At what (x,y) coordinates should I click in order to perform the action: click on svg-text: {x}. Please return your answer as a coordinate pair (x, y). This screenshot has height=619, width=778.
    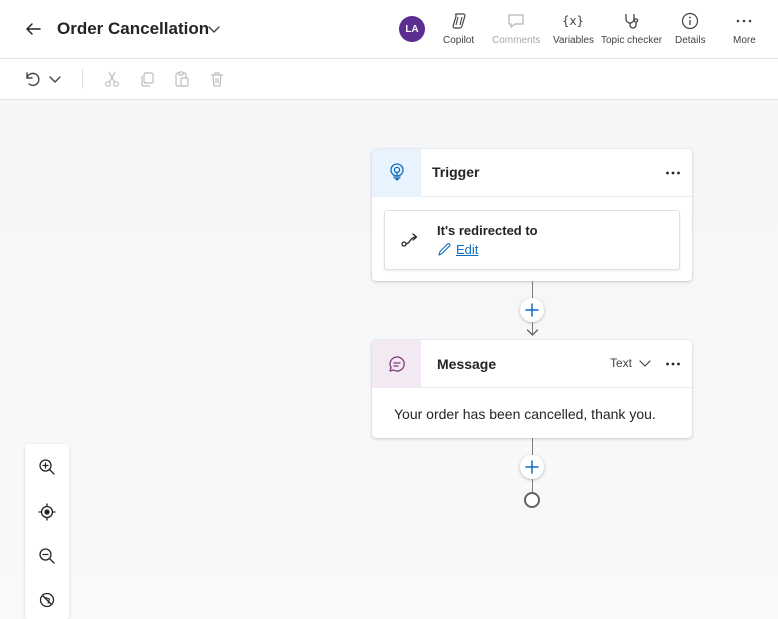
    Looking at the image, I should click on (574, 21).